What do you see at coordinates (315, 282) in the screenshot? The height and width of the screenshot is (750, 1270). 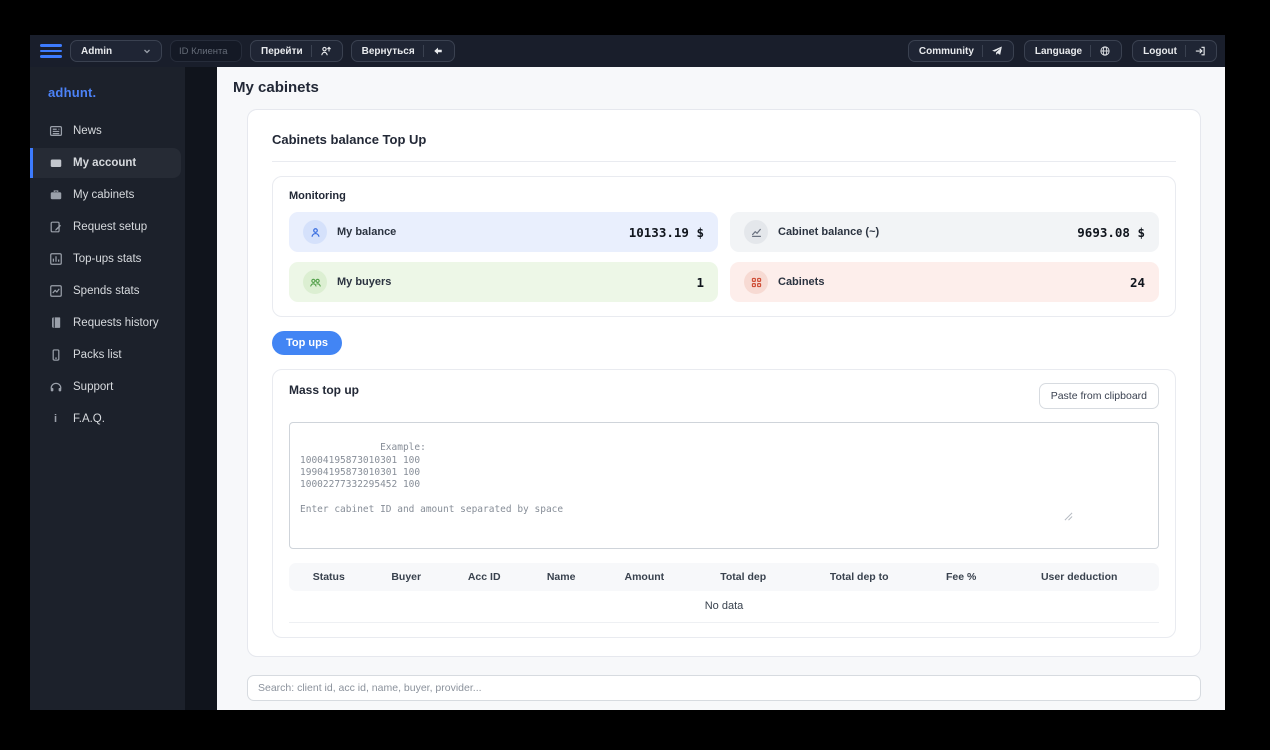 I see `users-icon` at bounding box center [315, 282].